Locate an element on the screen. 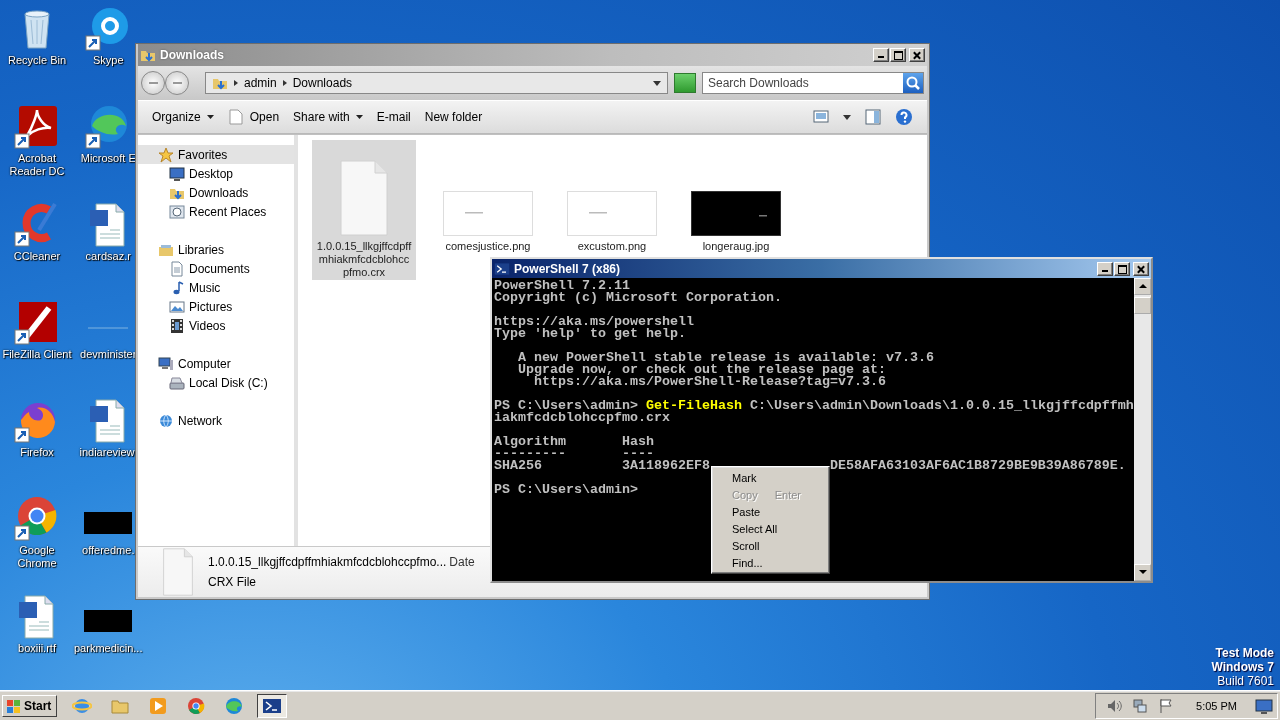  build-number: Build 7601 is located at coordinates (1245, 681).